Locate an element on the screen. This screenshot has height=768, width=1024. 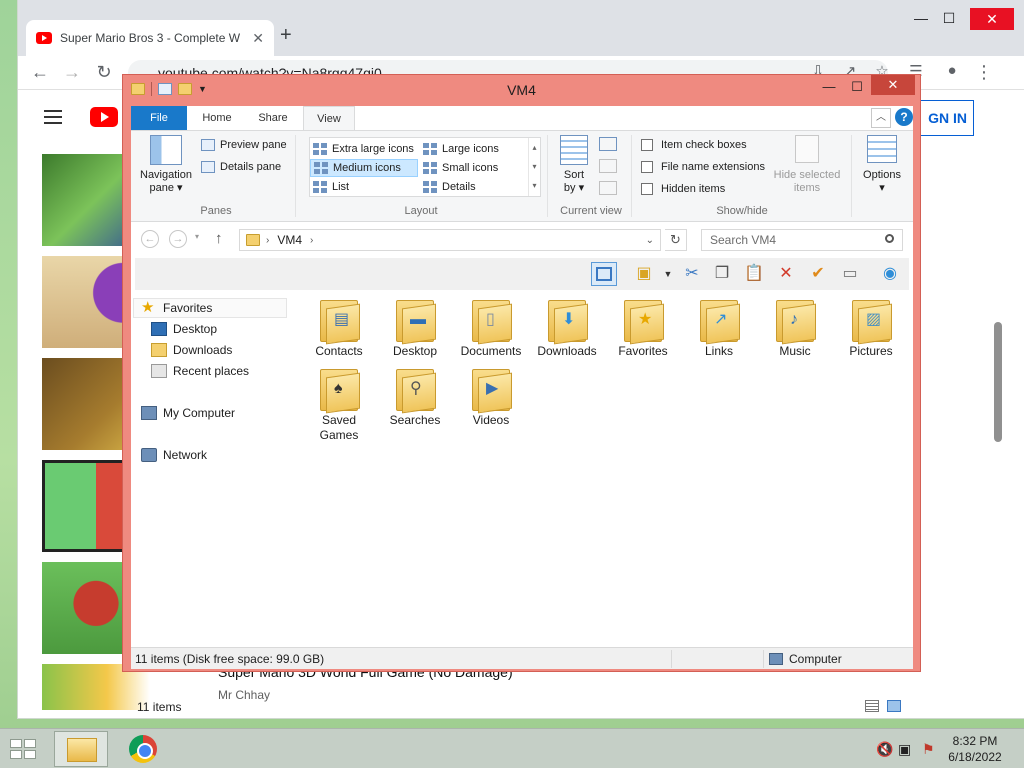
sort-by-button: Sort by ▾ is located at coordinates (574, 165).